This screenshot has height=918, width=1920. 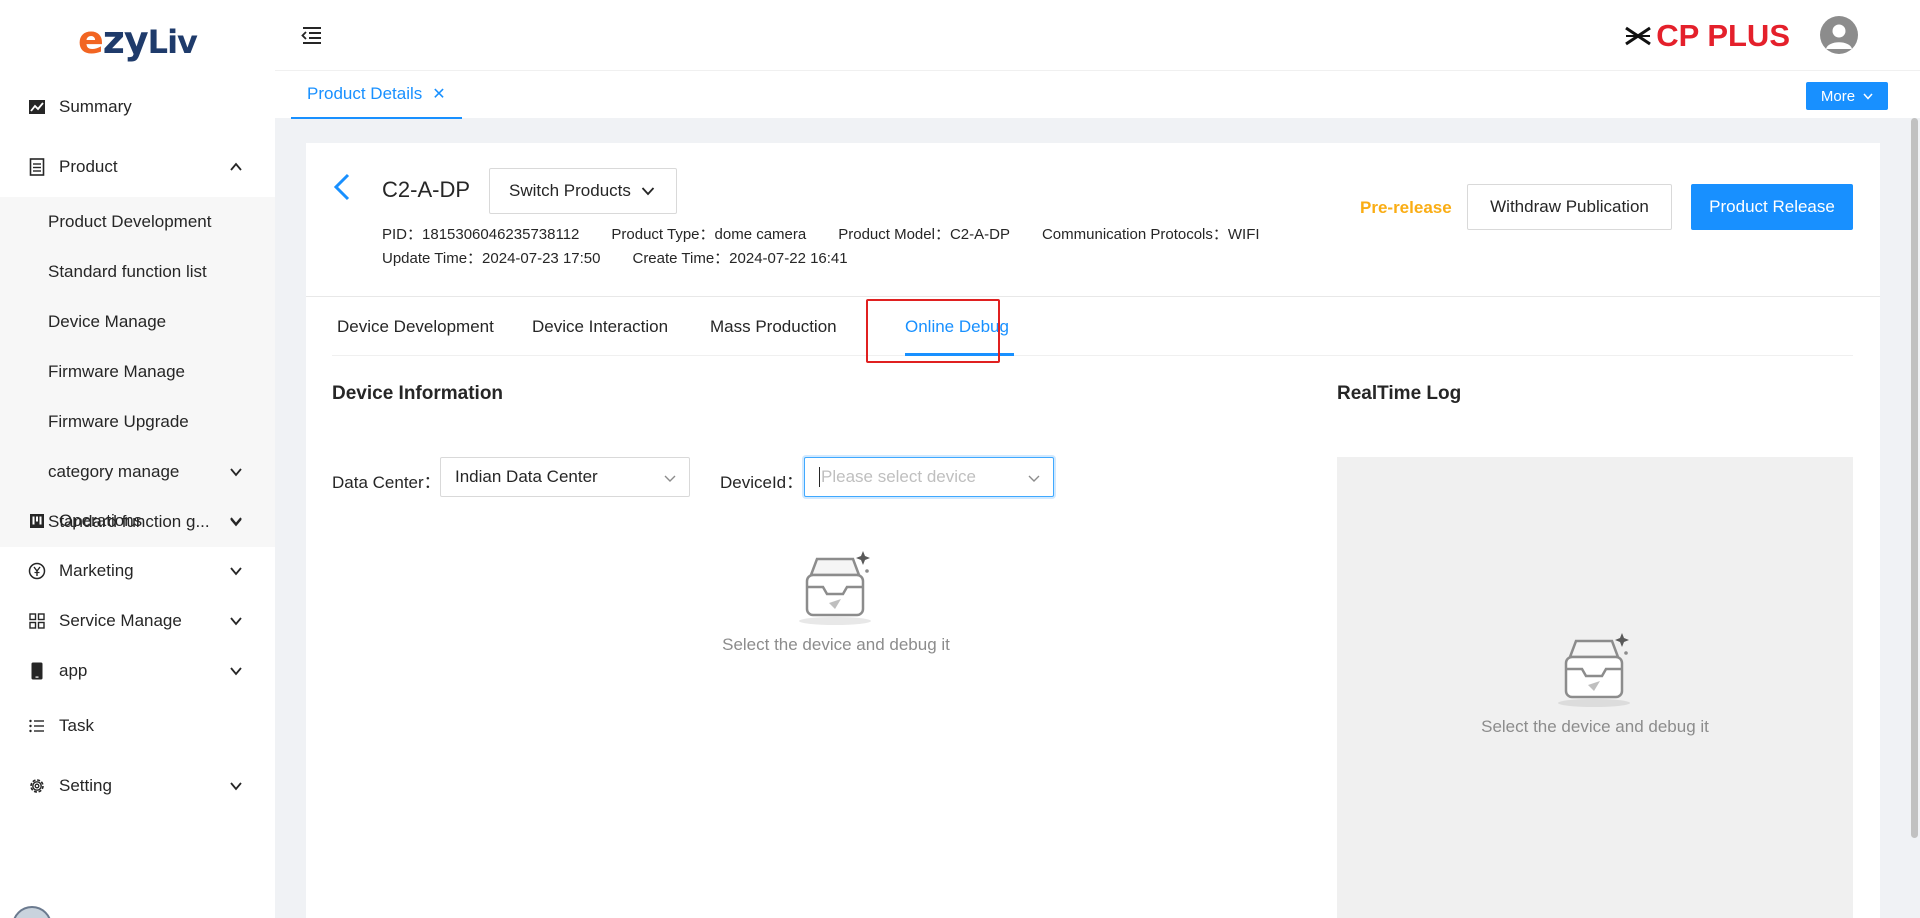 I want to click on sidebar-sub-category-manage: category manage, so click(x=137, y=472).